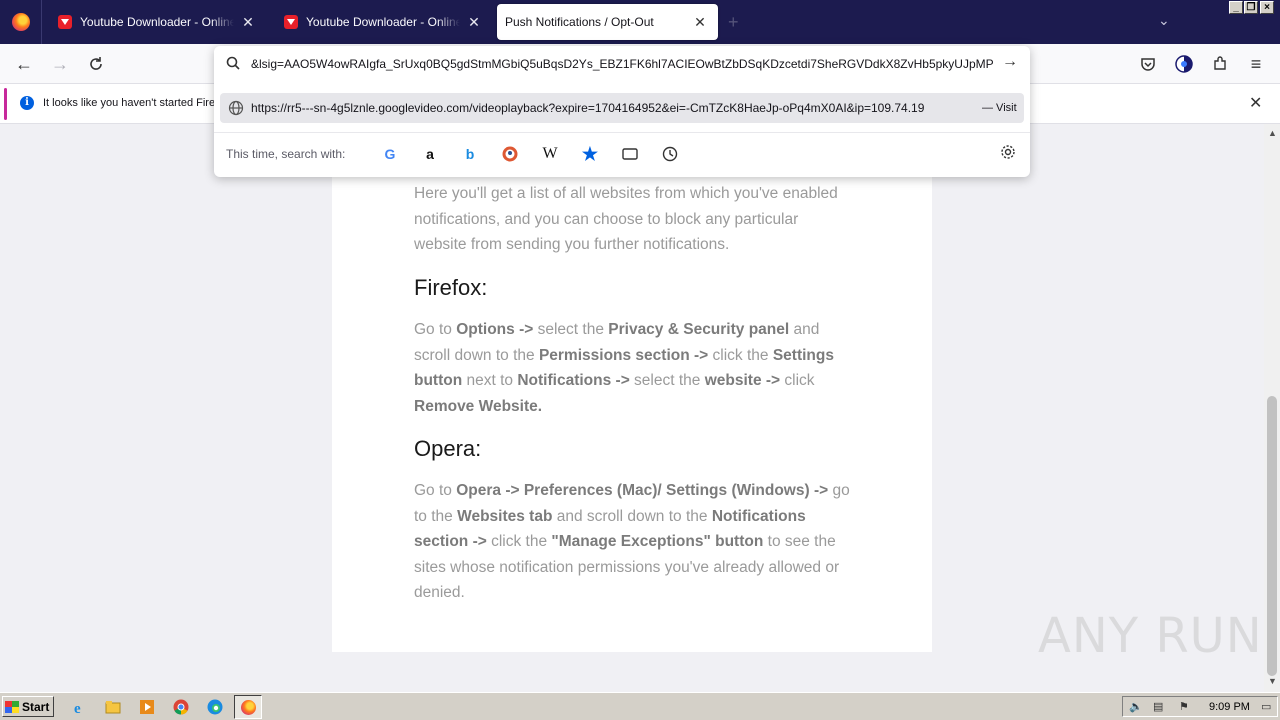 Image resolution: width=1280 pixels, height=720 pixels. I want to click on tab-youtube-downloader-2: Youtube Downloader - Online Youtube ✕, so click(382, 22).